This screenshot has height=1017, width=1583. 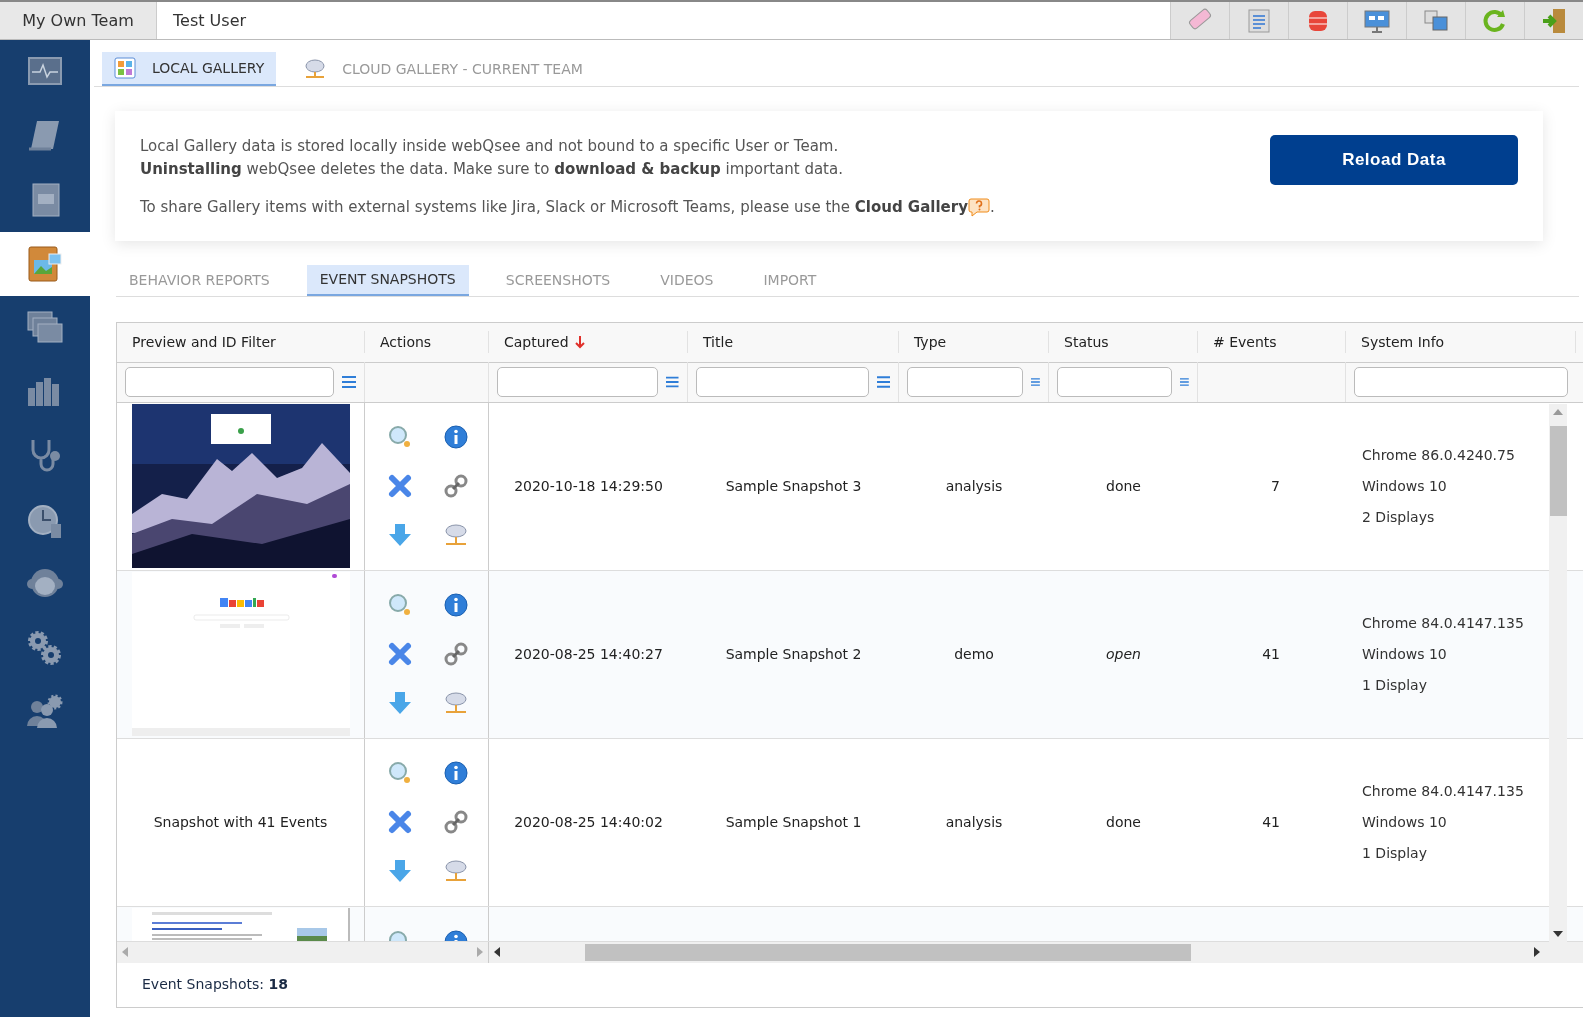 What do you see at coordinates (387, 280) in the screenshot?
I see `gallery-section-tab: EVENT SNAPSHOTS` at bounding box center [387, 280].